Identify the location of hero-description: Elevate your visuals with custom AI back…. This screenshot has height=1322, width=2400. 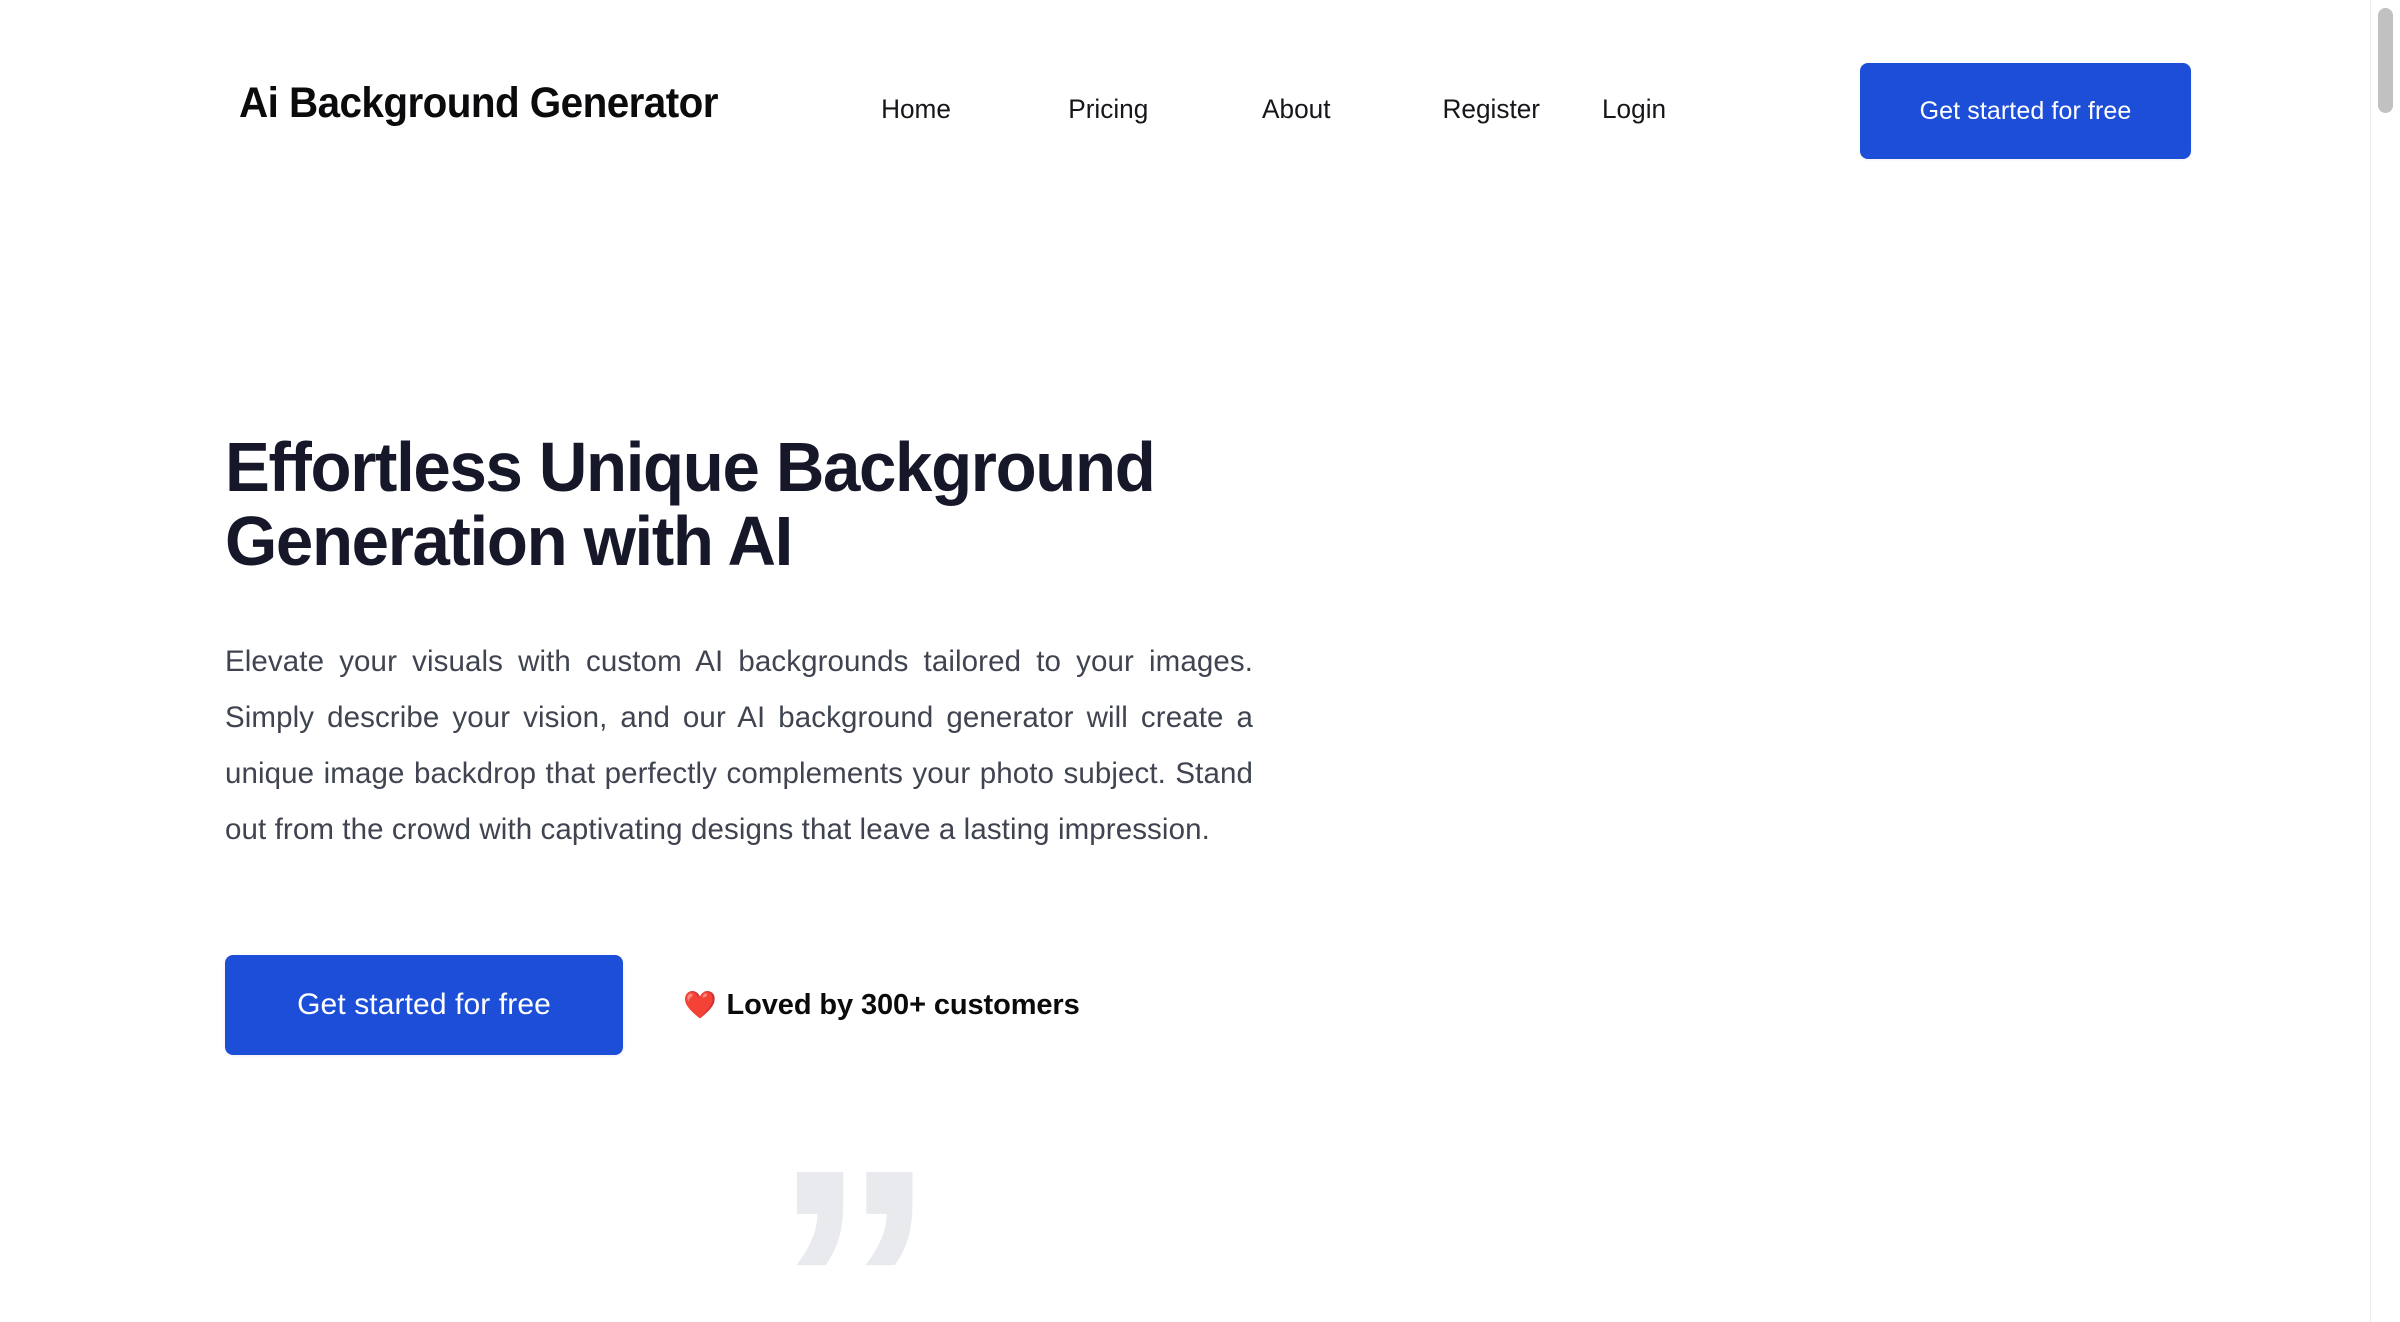
(739, 745).